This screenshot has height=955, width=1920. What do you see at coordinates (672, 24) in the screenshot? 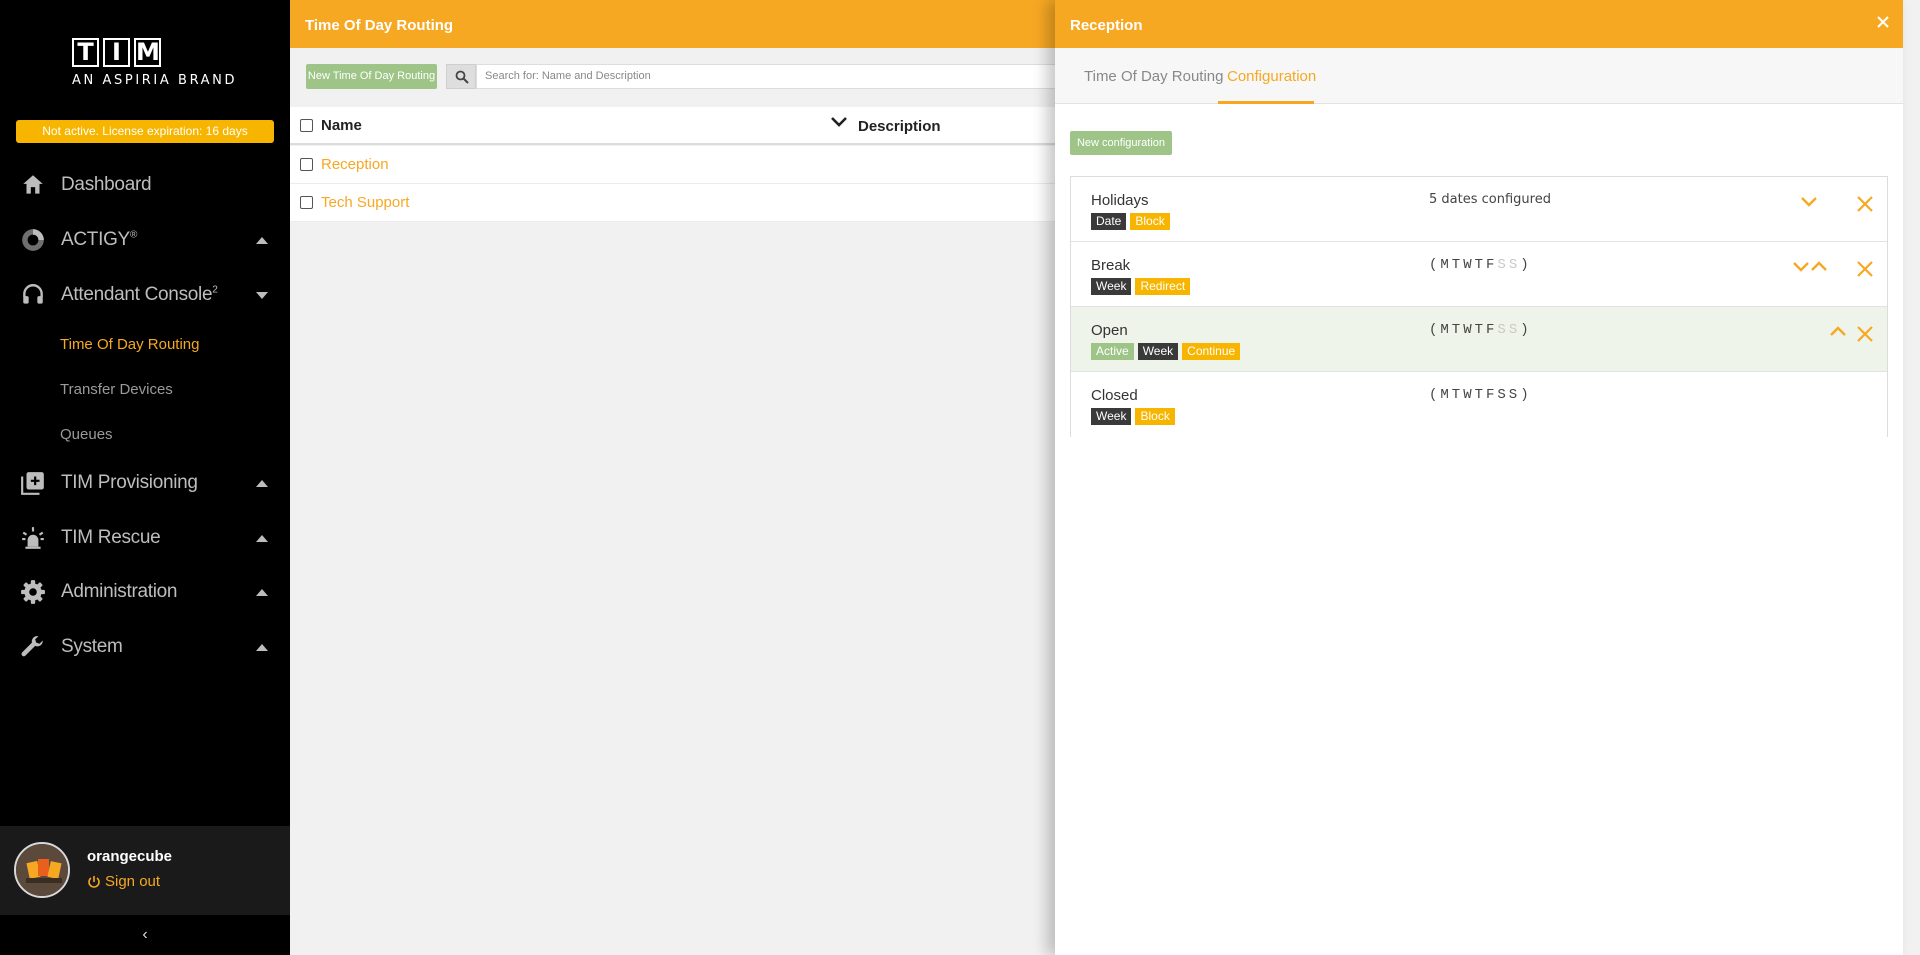
I see `page-title: Time Of Day Routing` at bounding box center [672, 24].